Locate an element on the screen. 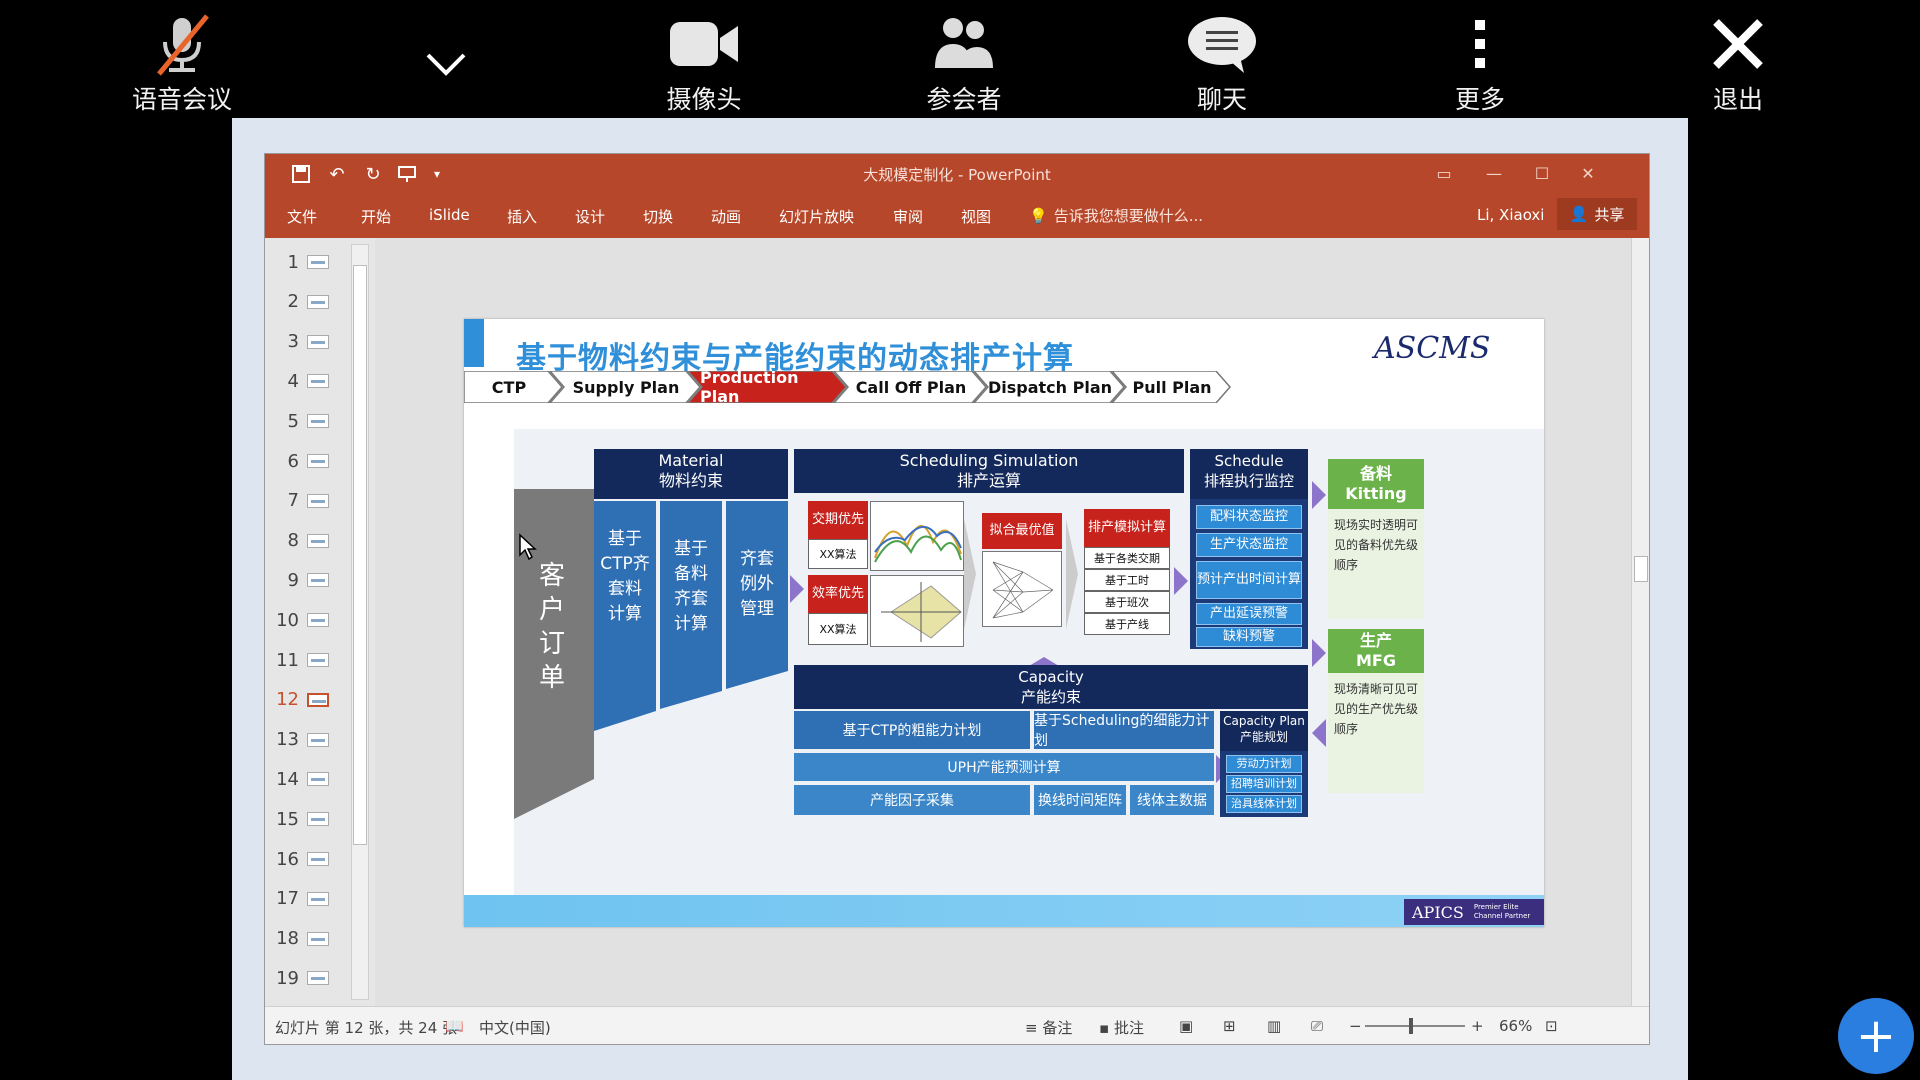 The height and width of the screenshot is (1080, 1920). exit-button: 退出 is located at coordinates (1738, 64).